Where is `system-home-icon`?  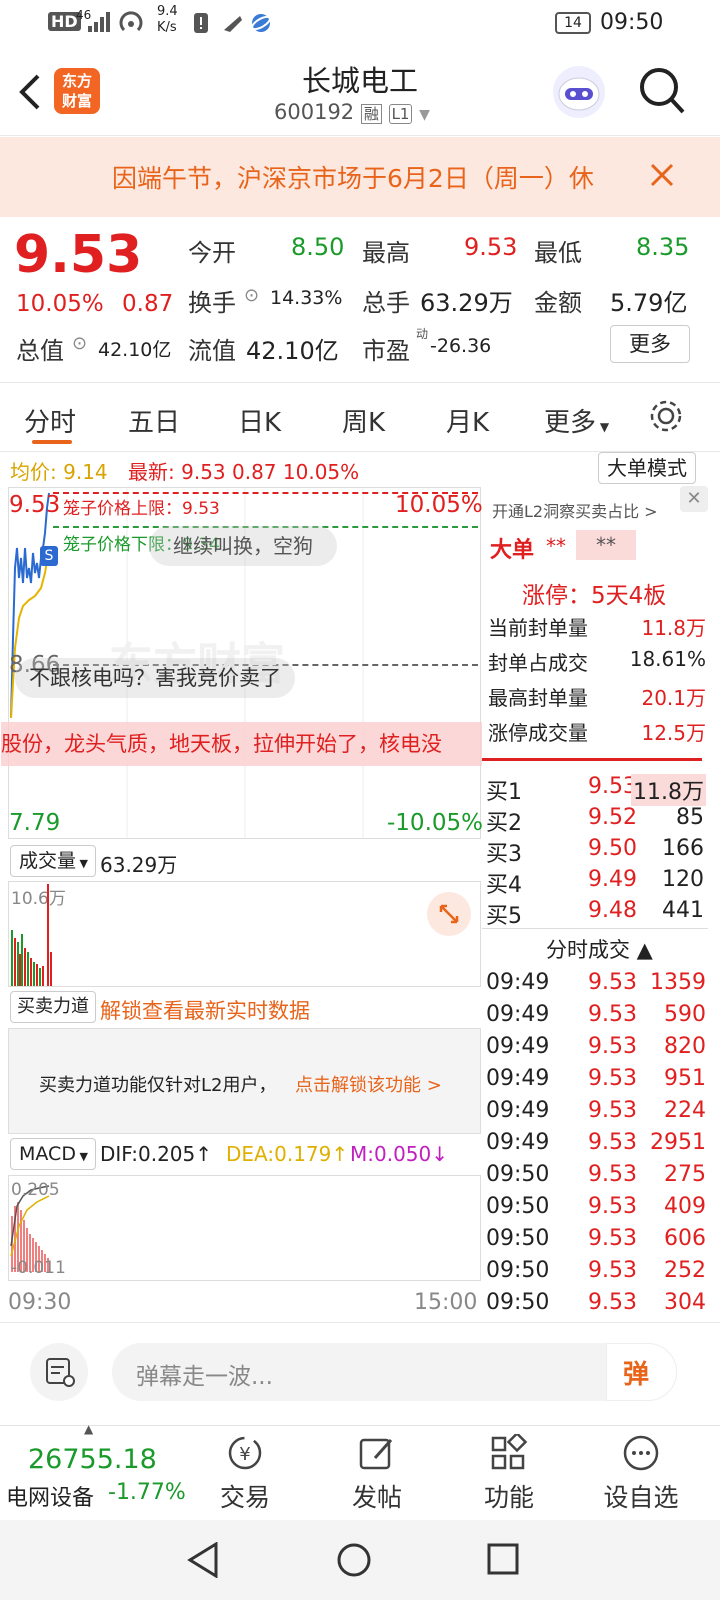
system-home-icon is located at coordinates (354, 1560).